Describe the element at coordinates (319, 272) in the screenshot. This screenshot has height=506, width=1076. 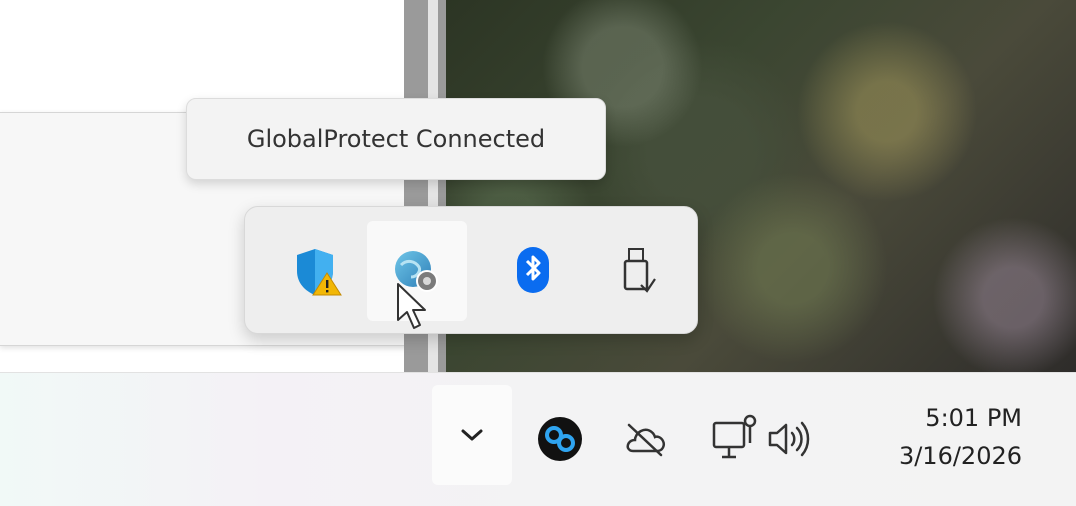
I see `shield-warning-icon` at that location.